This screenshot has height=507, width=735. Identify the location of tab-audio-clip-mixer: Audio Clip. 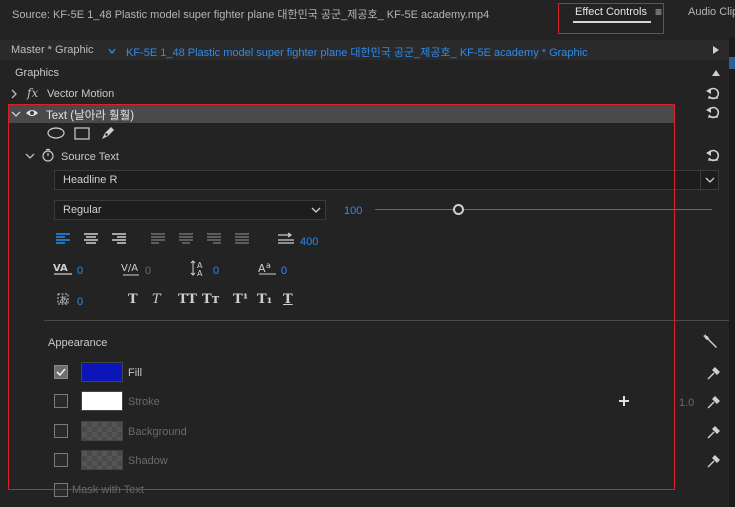
(711, 12).